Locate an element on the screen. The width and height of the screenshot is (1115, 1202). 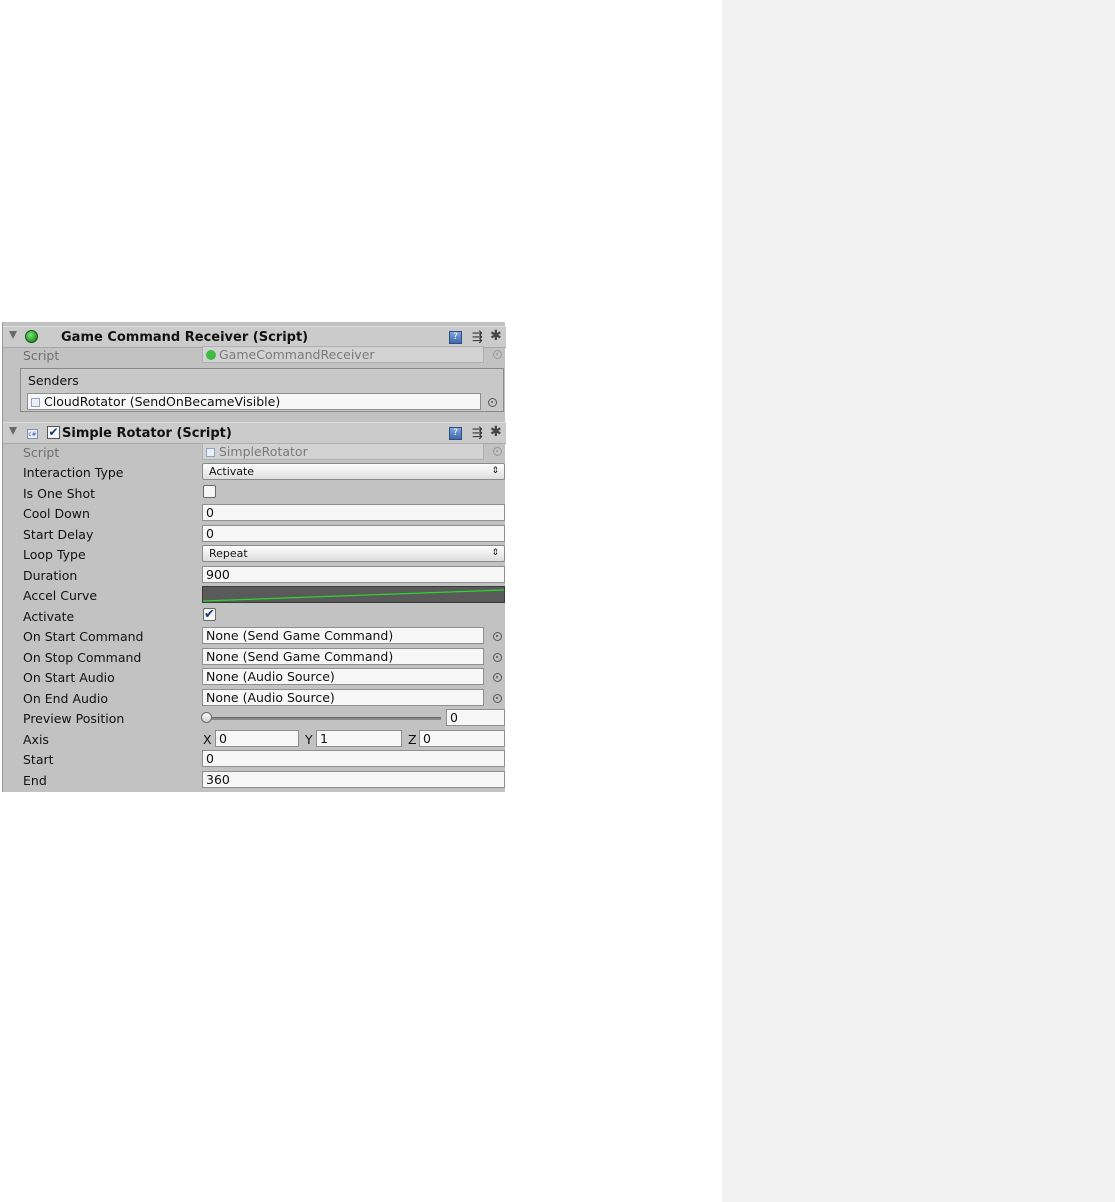
preview-position-input: 0 is located at coordinates (475, 717).